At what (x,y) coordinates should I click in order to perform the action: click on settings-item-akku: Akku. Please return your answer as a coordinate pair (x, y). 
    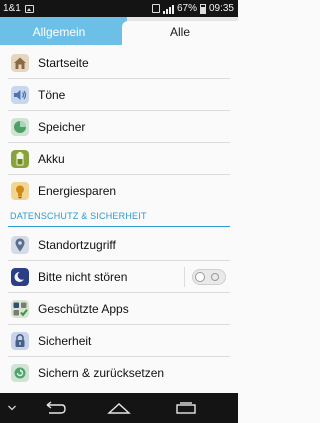
    Looking at the image, I should click on (119, 159).